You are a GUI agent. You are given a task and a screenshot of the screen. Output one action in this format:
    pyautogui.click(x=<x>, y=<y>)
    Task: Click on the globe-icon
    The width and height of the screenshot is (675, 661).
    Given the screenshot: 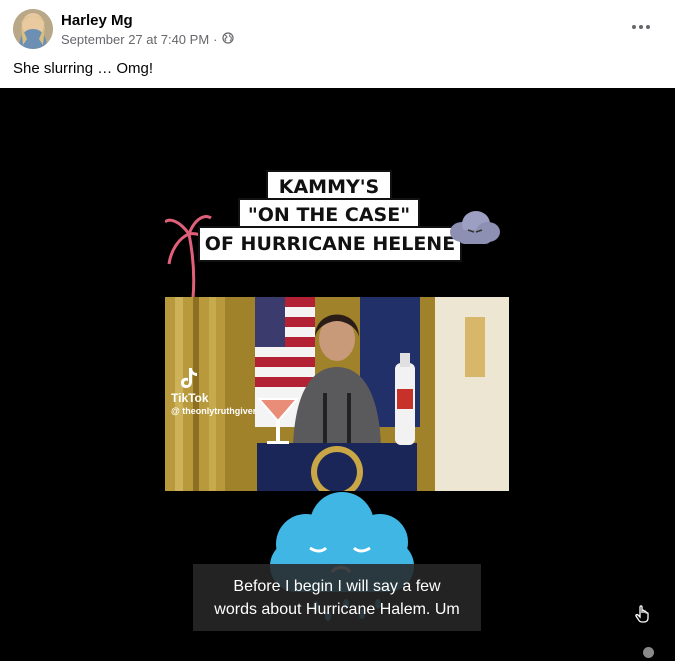 What is the action you would take?
    pyautogui.click(x=227, y=39)
    